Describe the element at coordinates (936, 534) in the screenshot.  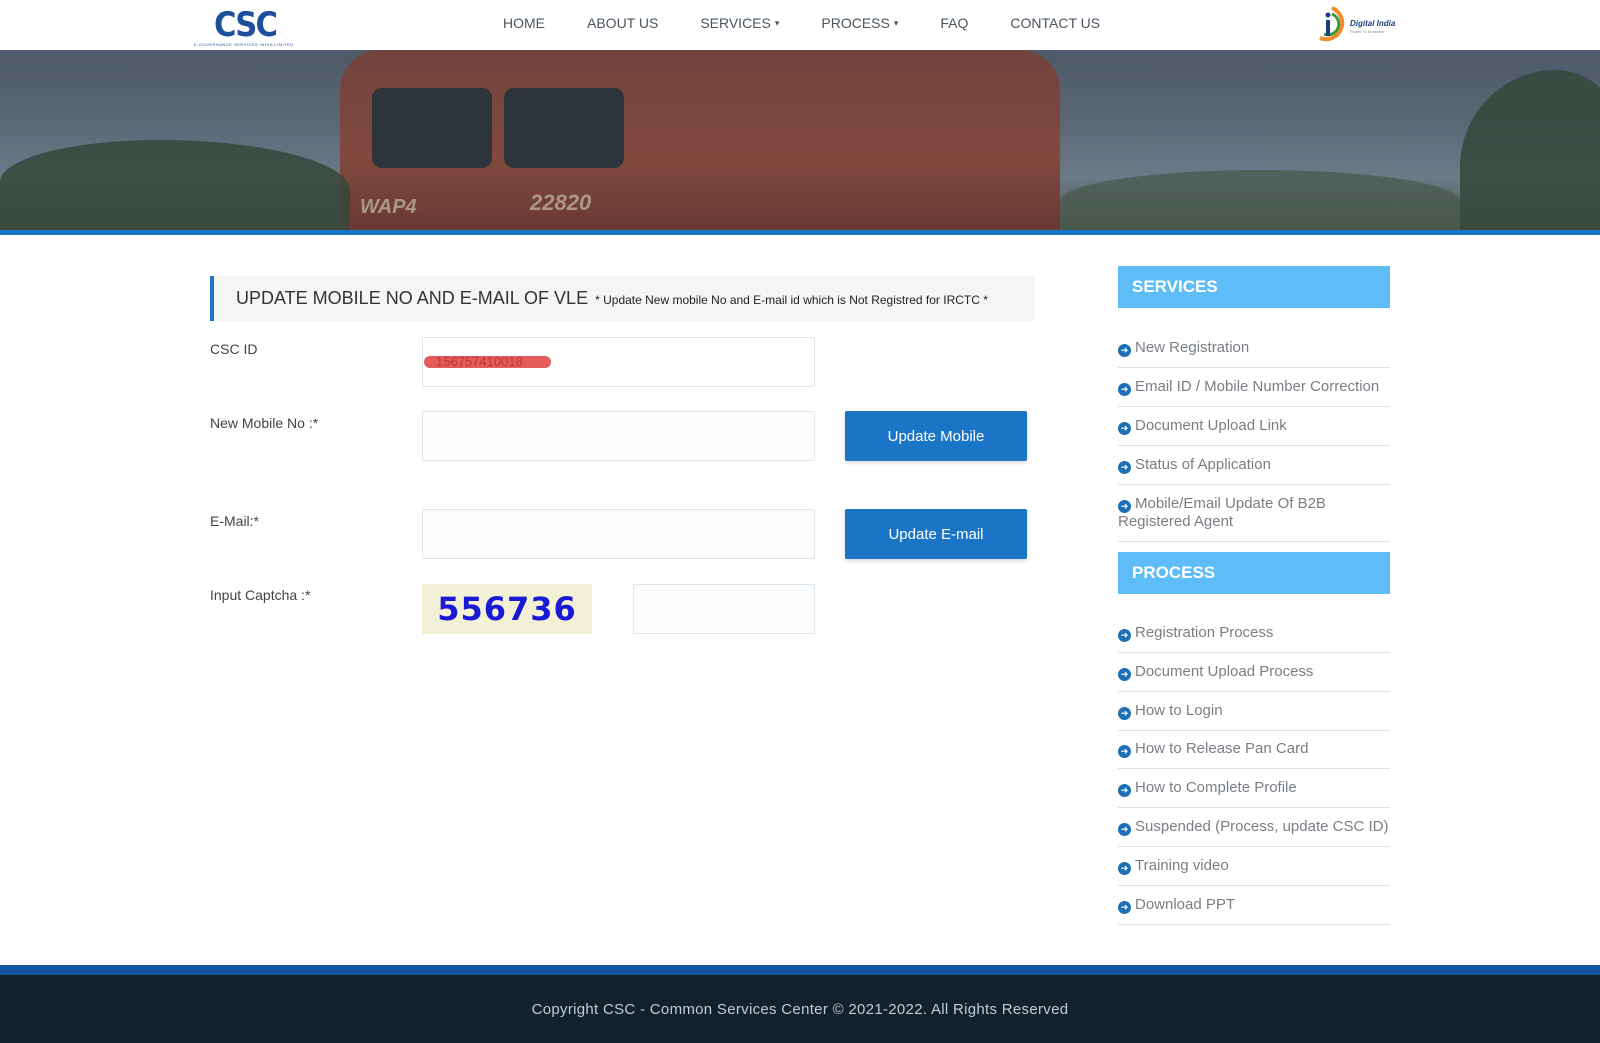
I see `update-email-button: Update E-mail` at that location.